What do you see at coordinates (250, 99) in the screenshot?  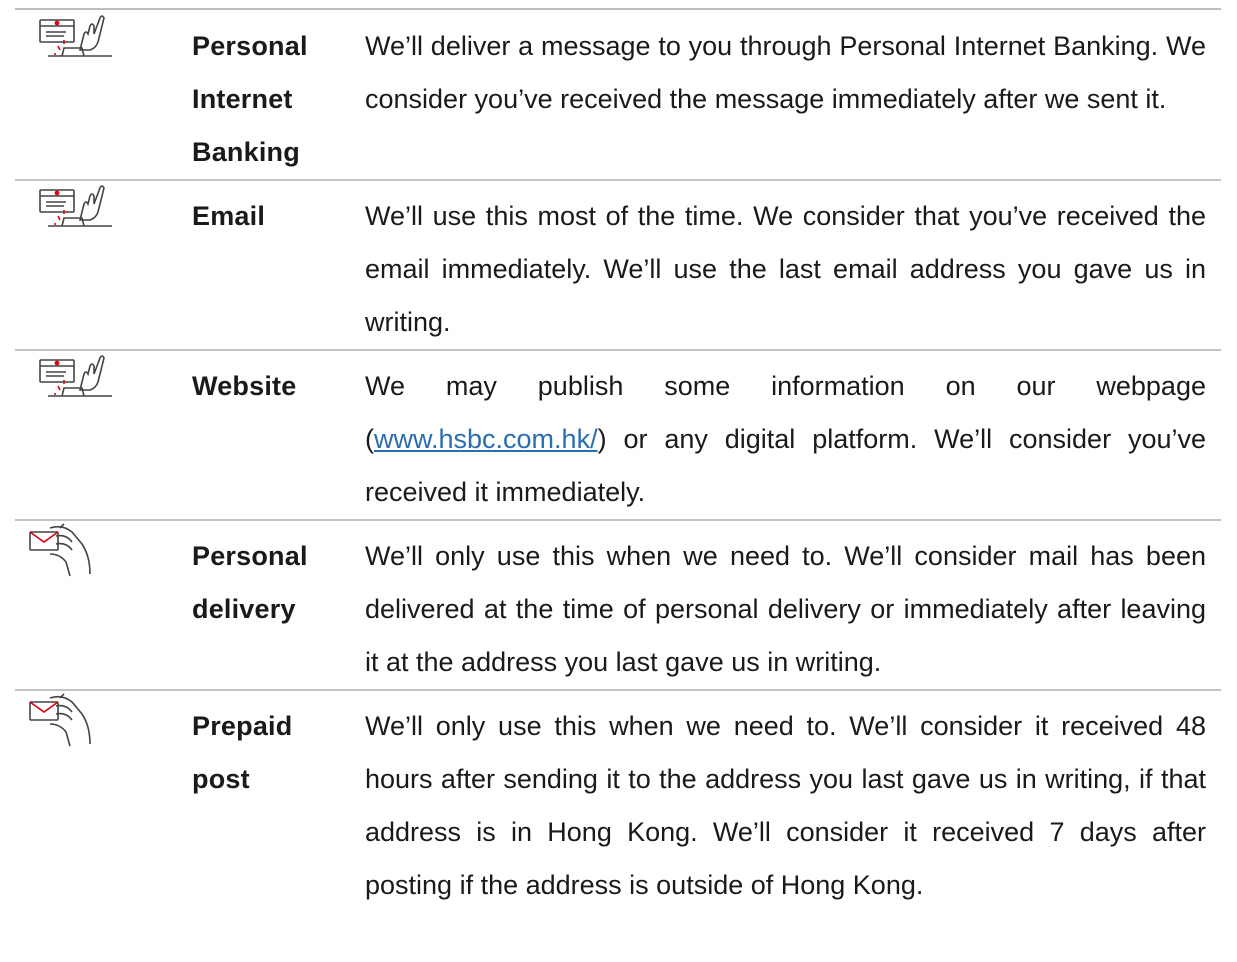 I see `delivery-method-label: Personal Internet Banking` at bounding box center [250, 99].